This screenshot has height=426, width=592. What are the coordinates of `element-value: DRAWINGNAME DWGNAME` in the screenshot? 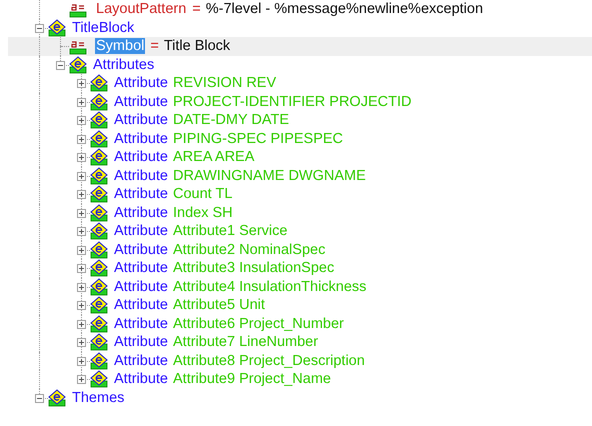 It's located at (269, 176).